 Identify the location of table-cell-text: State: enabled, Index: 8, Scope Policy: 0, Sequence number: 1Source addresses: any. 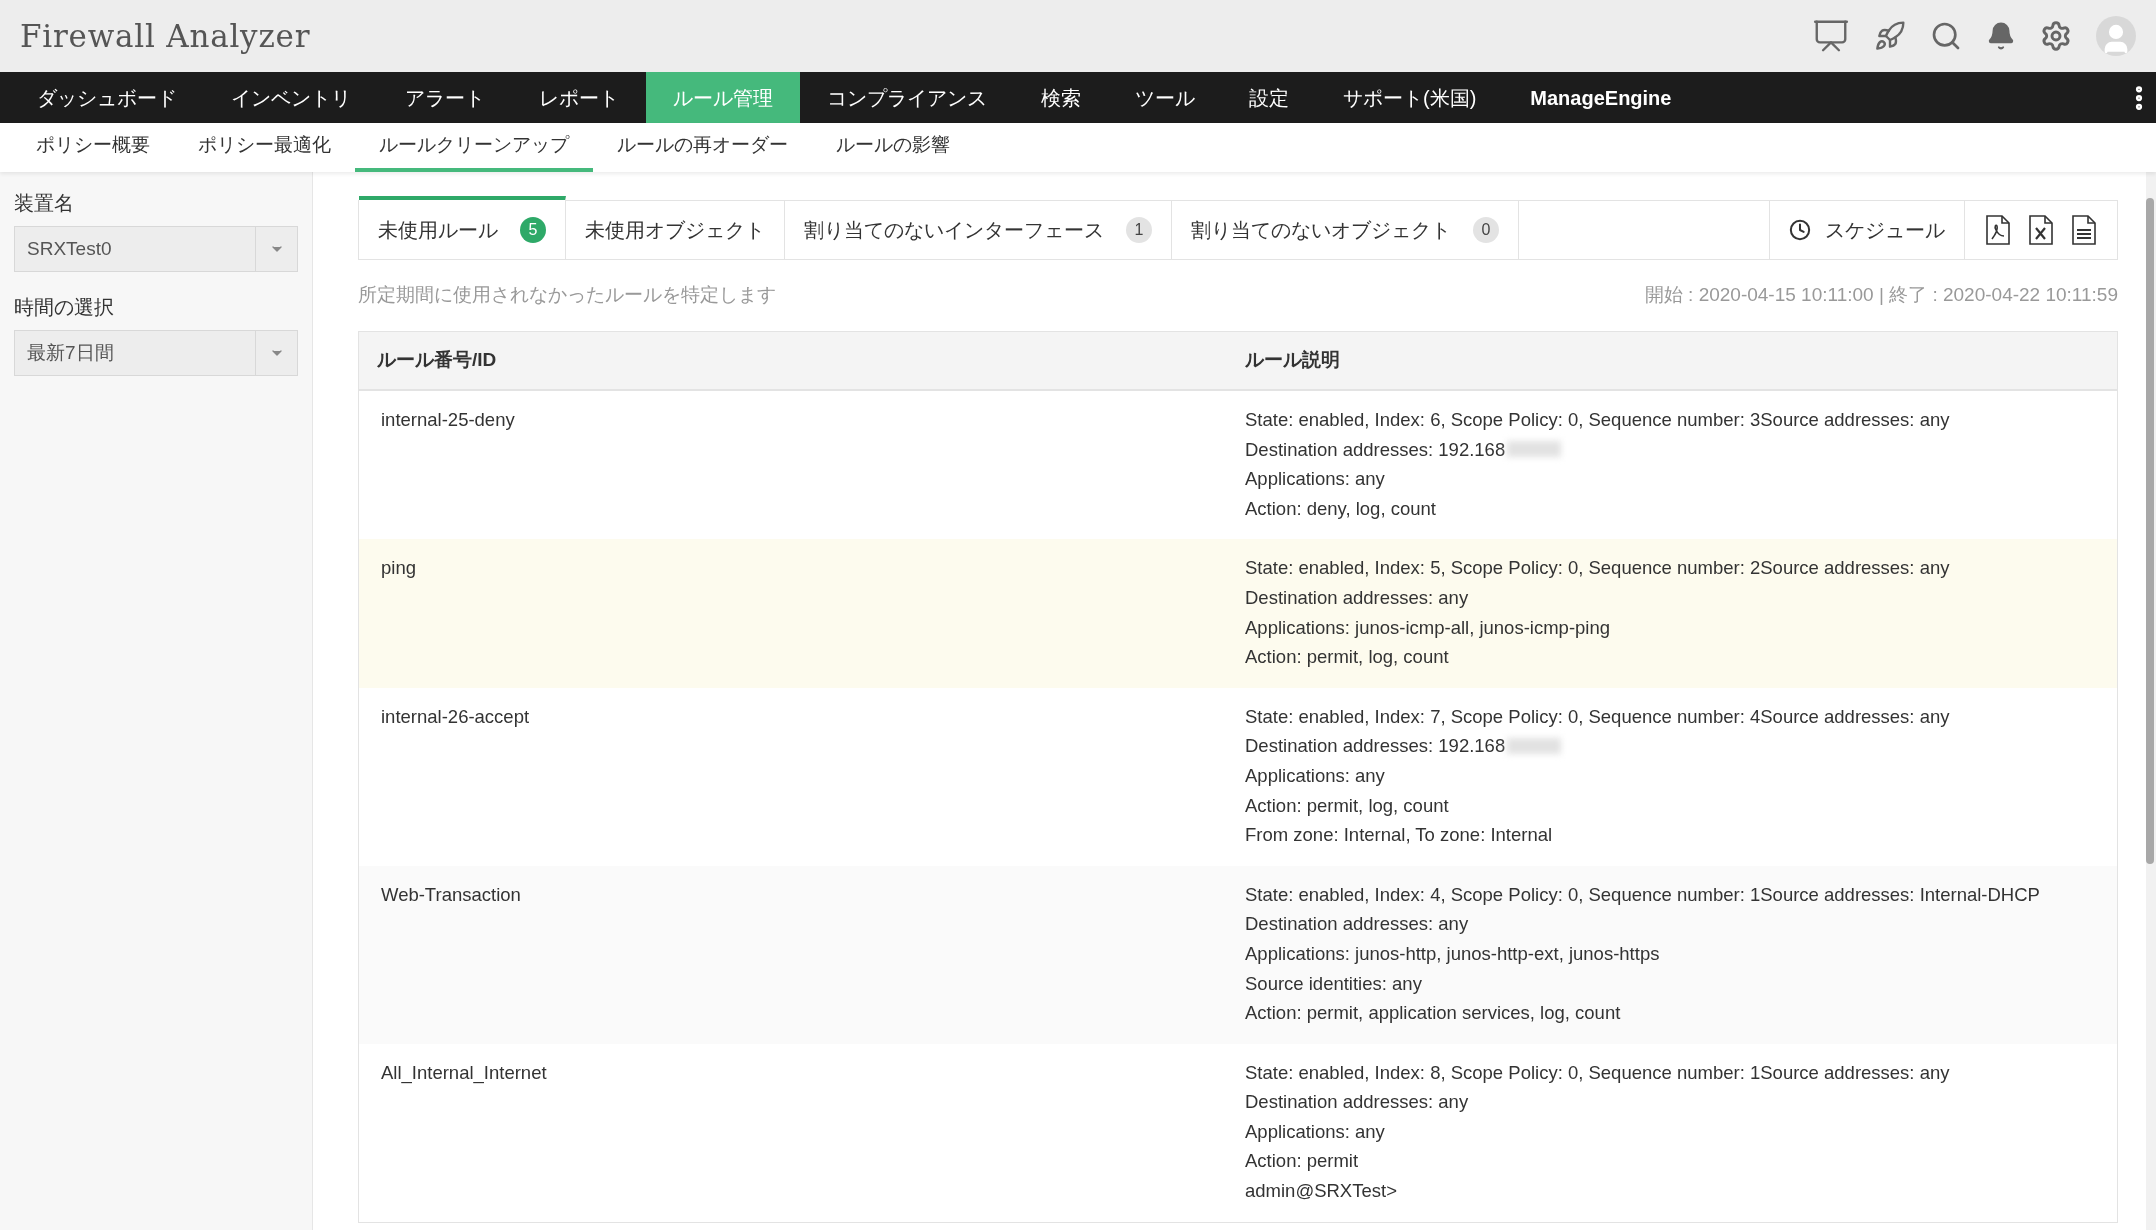
(1597, 1072).